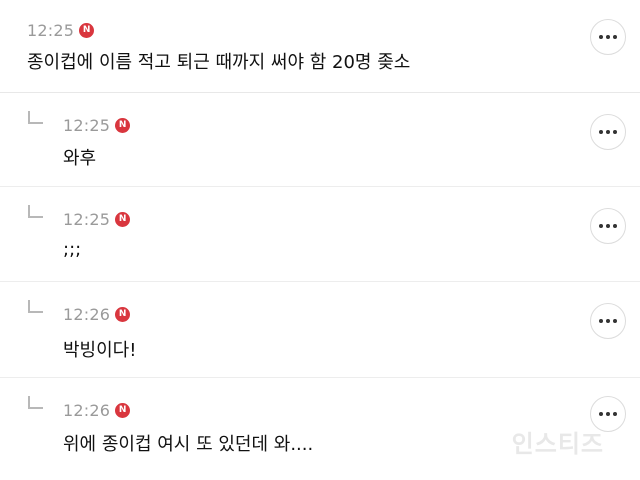 The height and width of the screenshot is (480, 640). I want to click on comment-text: ;;;, so click(72, 249).